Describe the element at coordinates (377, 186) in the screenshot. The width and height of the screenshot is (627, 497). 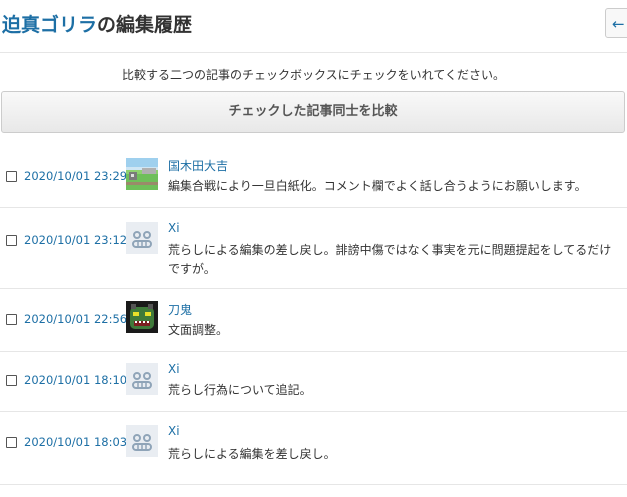
I see `edit-summary: 編集合戦により一旦白紙化。コメント欄でよく話し合うようにお願いします。` at that location.